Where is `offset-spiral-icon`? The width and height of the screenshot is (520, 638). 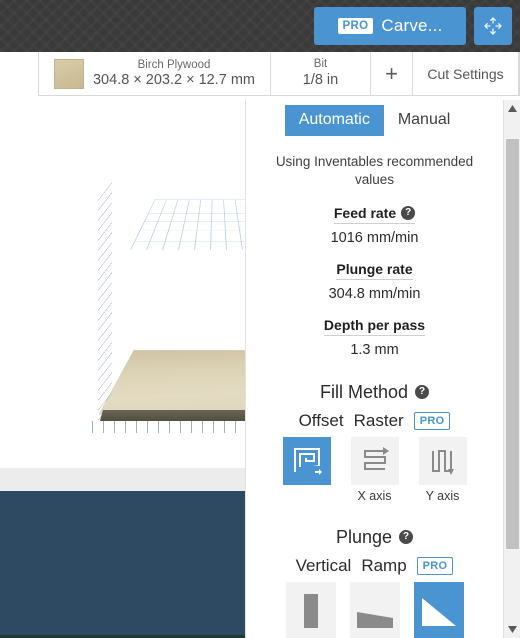
offset-spiral-icon is located at coordinates (307, 461).